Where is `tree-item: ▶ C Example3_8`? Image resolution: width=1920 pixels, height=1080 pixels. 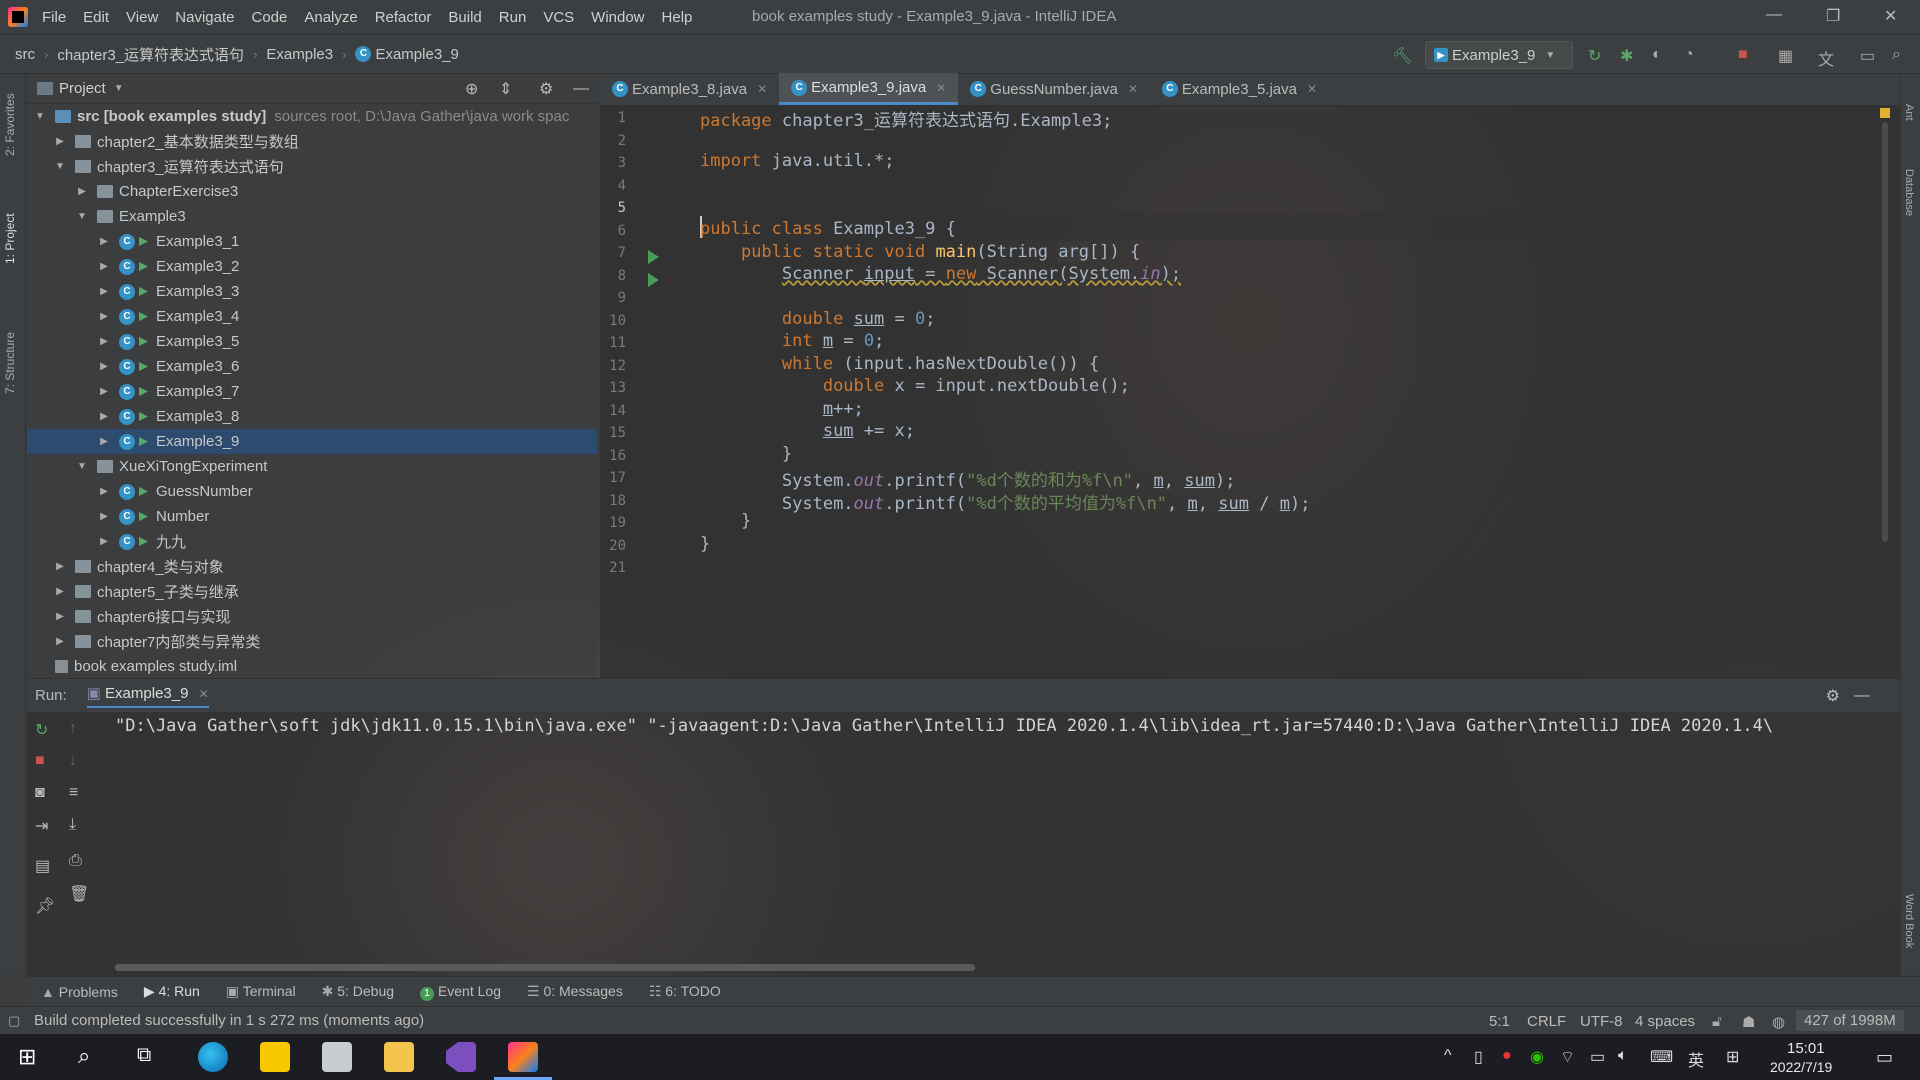 tree-item: ▶ C Example3_8 is located at coordinates (312, 416).